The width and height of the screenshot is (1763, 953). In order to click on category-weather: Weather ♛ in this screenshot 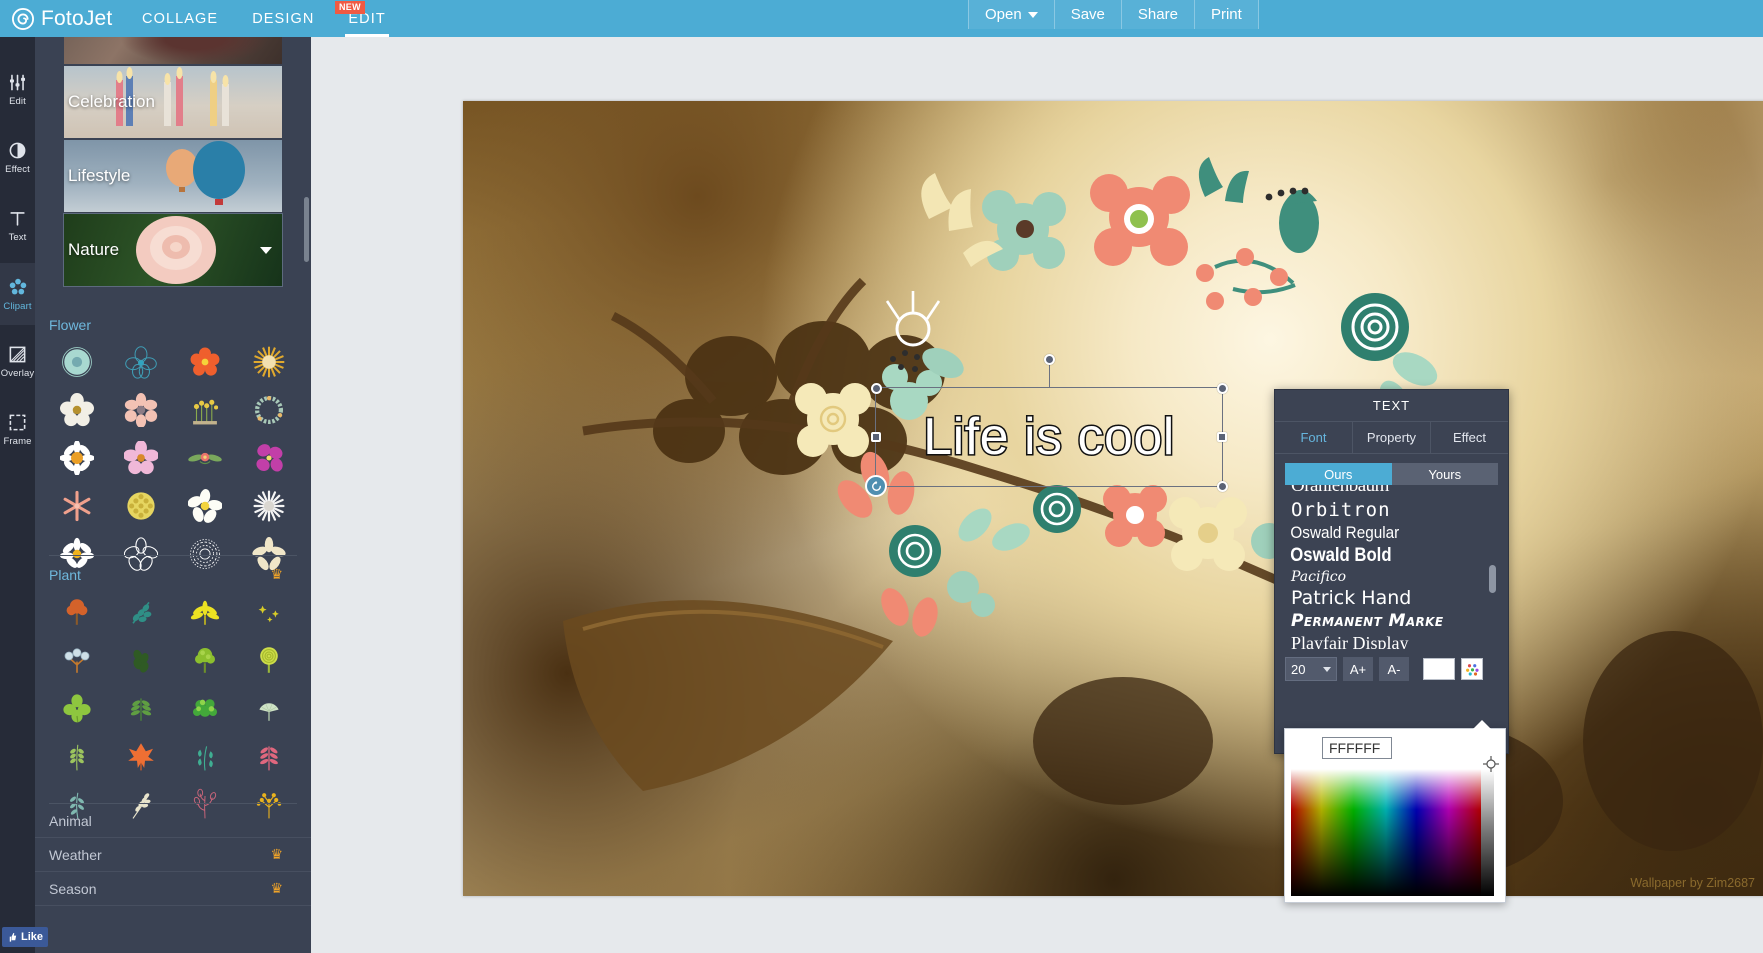, I will do `click(173, 855)`.